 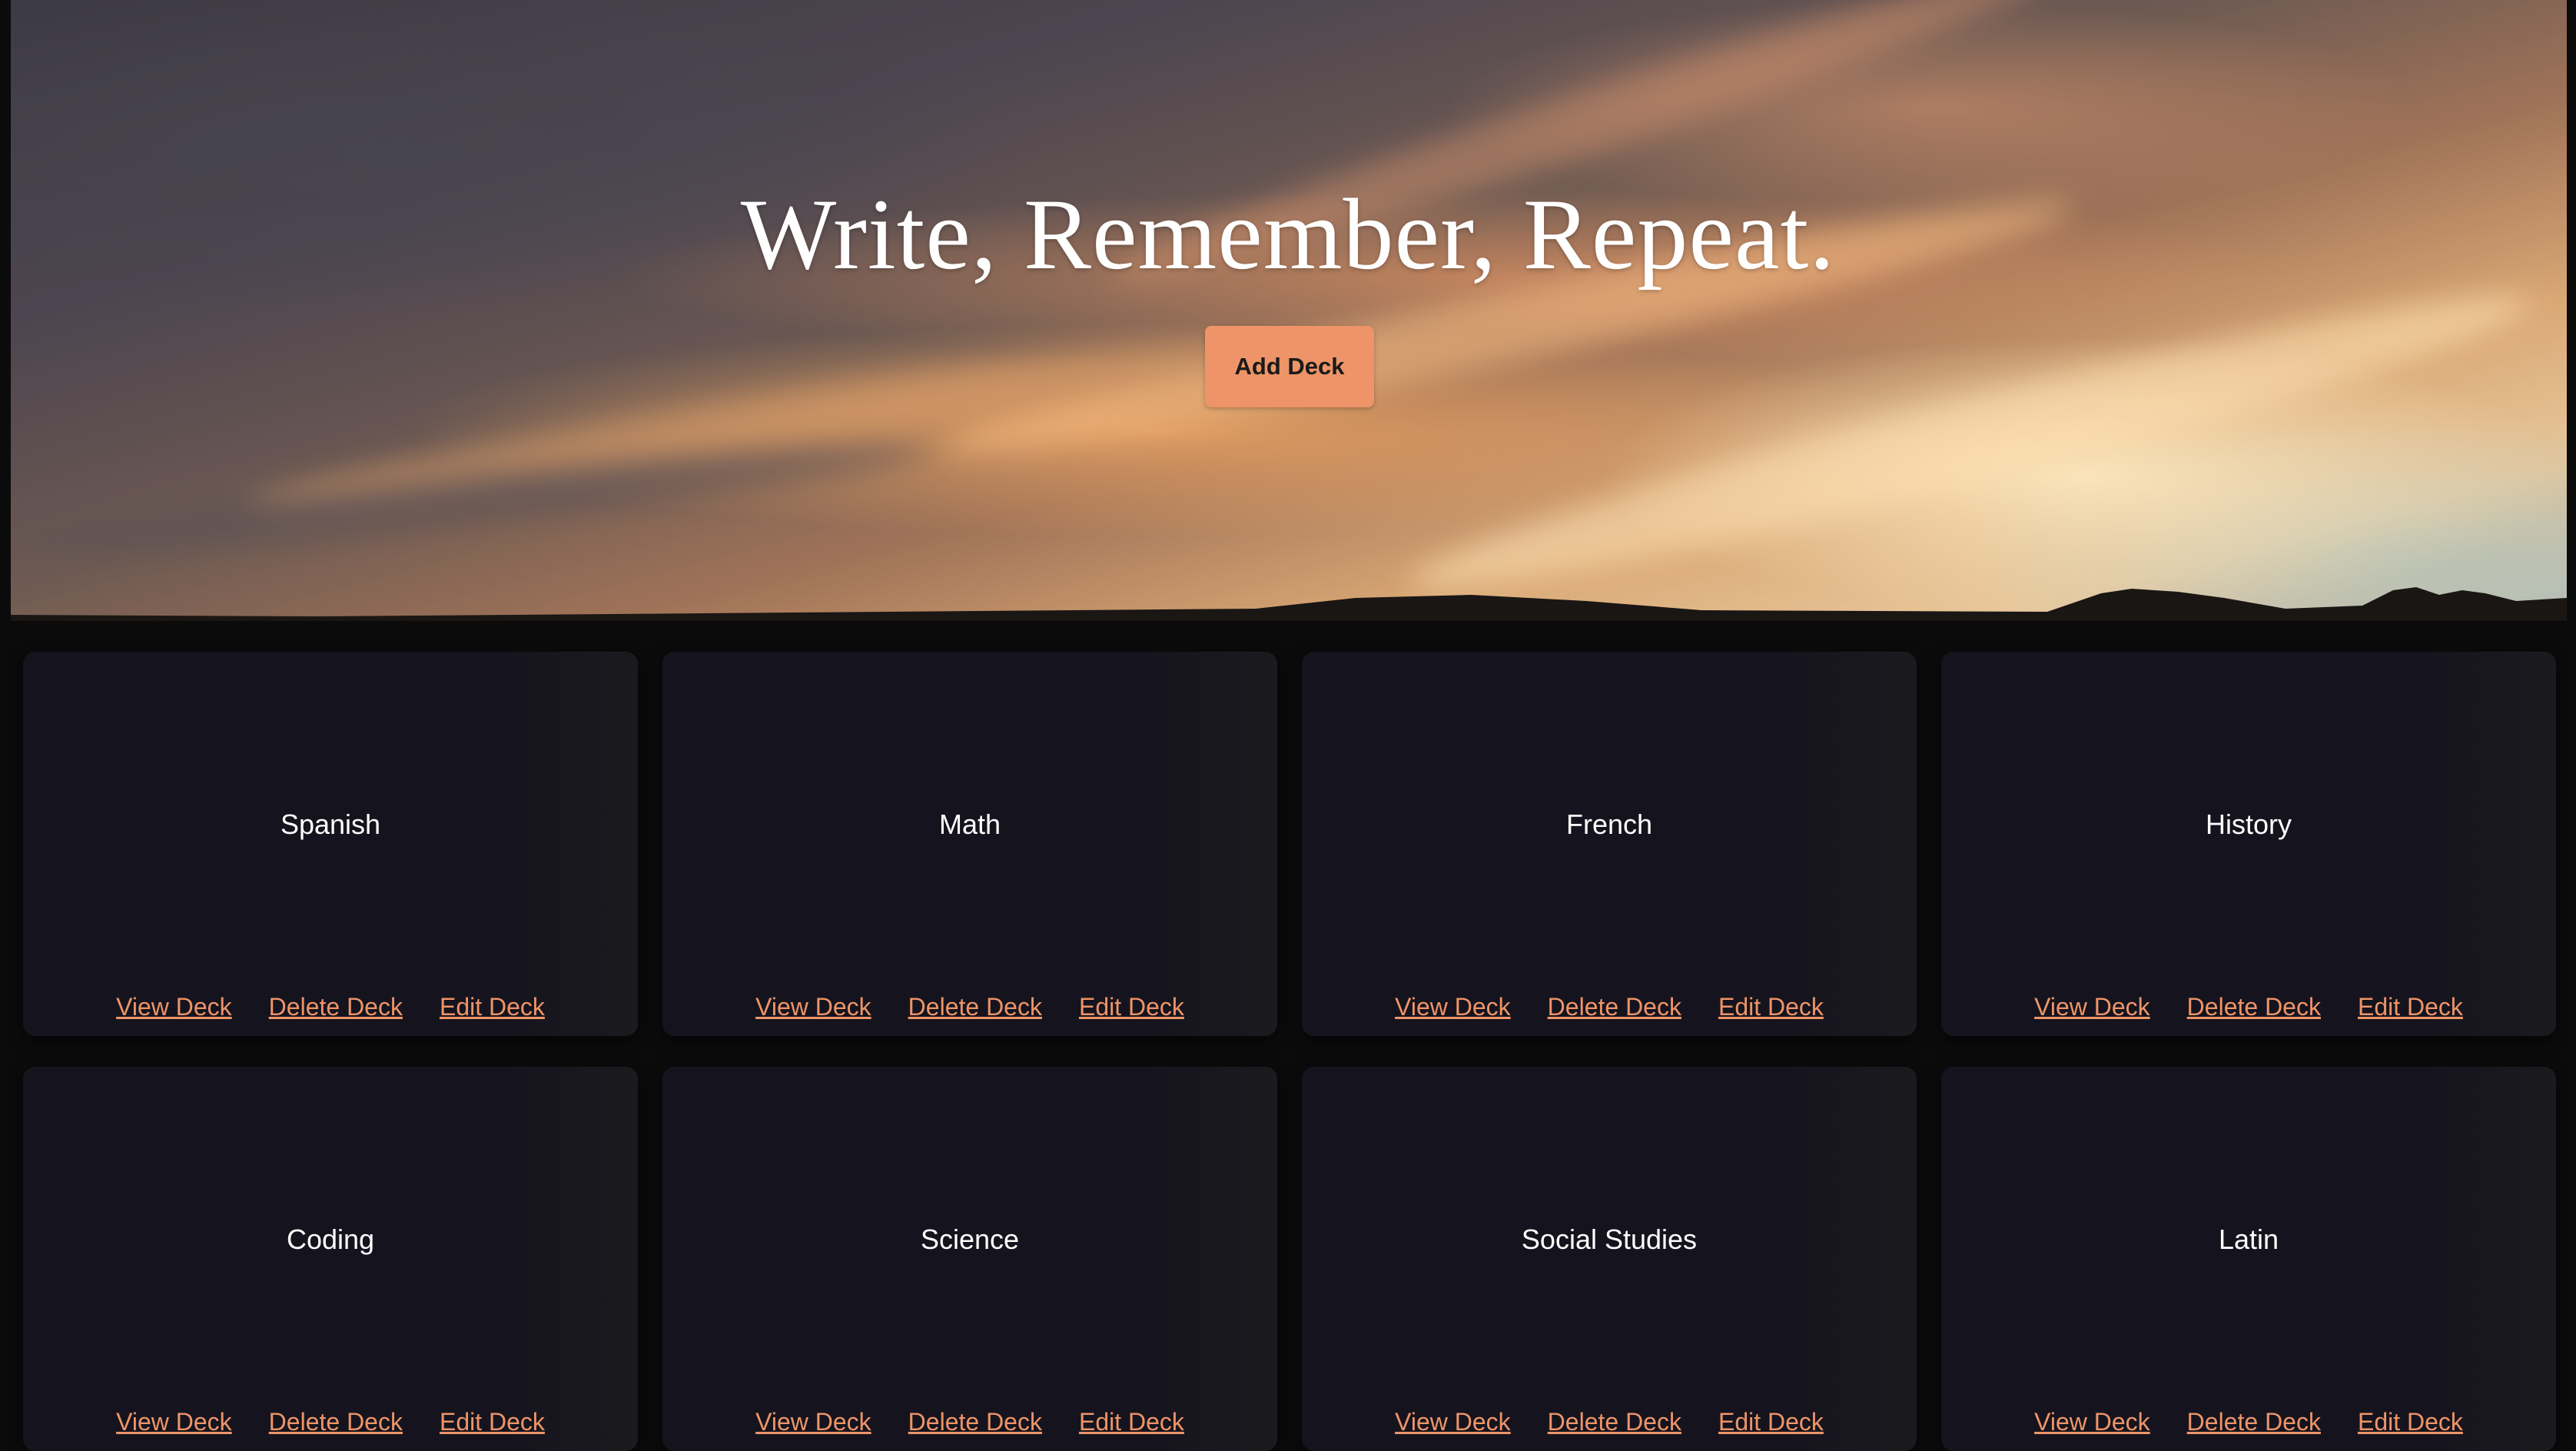 What do you see at coordinates (970, 1239) in the screenshot?
I see `deck-title: Science` at bounding box center [970, 1239].